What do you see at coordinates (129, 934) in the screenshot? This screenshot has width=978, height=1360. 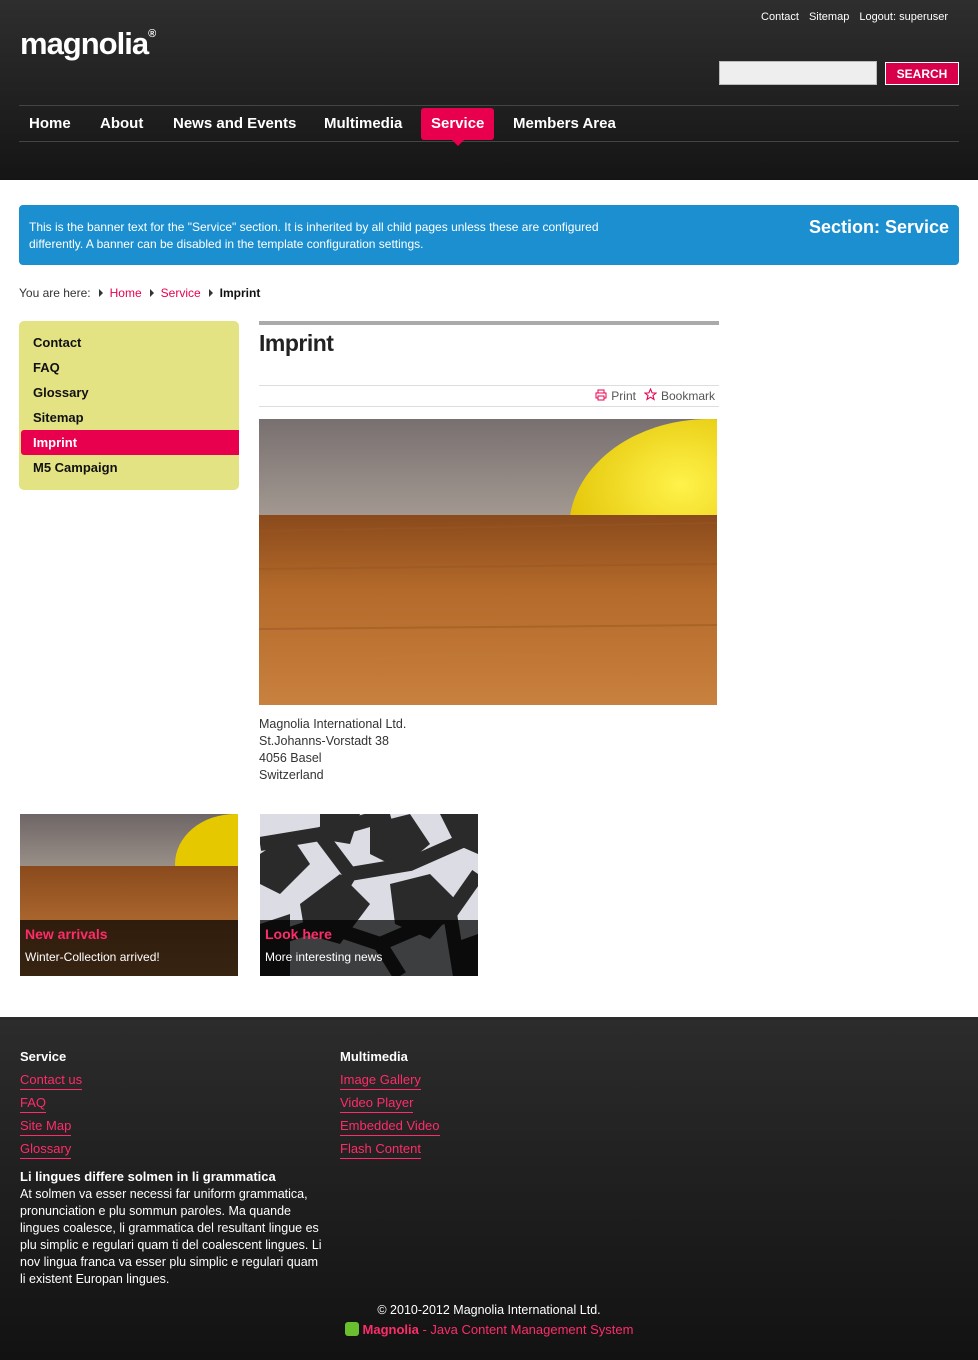 I see `teaser-title: New arrivals` at bounding box center [129, 934].